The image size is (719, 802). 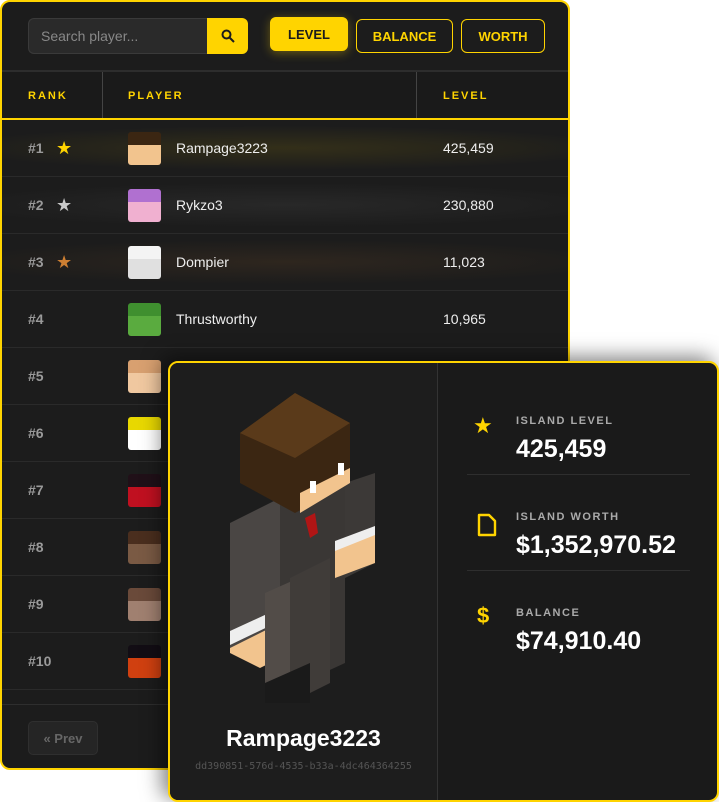 What do you see at coordinates (36, 205) in the screenshot?
I see `rank-label: #2` at bounding box center [36, 205].